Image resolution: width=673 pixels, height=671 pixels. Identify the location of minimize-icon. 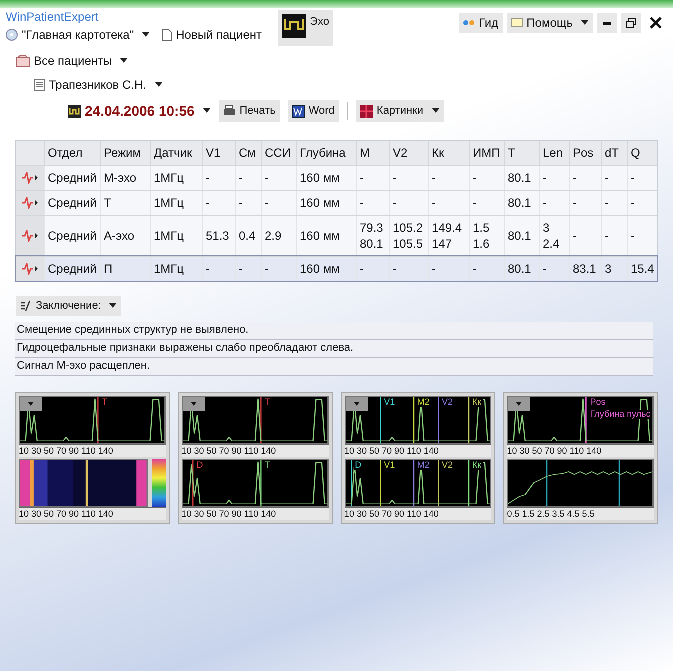
(607, 23).